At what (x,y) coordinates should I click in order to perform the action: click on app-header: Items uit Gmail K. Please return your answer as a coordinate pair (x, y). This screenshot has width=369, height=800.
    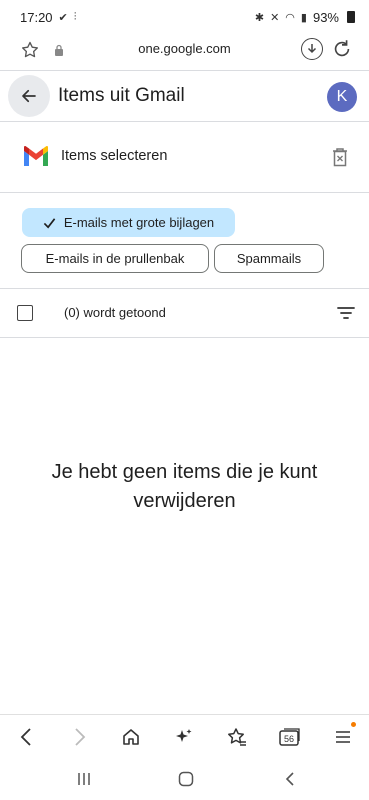
    Looking at the image, I should click on (184, 96).